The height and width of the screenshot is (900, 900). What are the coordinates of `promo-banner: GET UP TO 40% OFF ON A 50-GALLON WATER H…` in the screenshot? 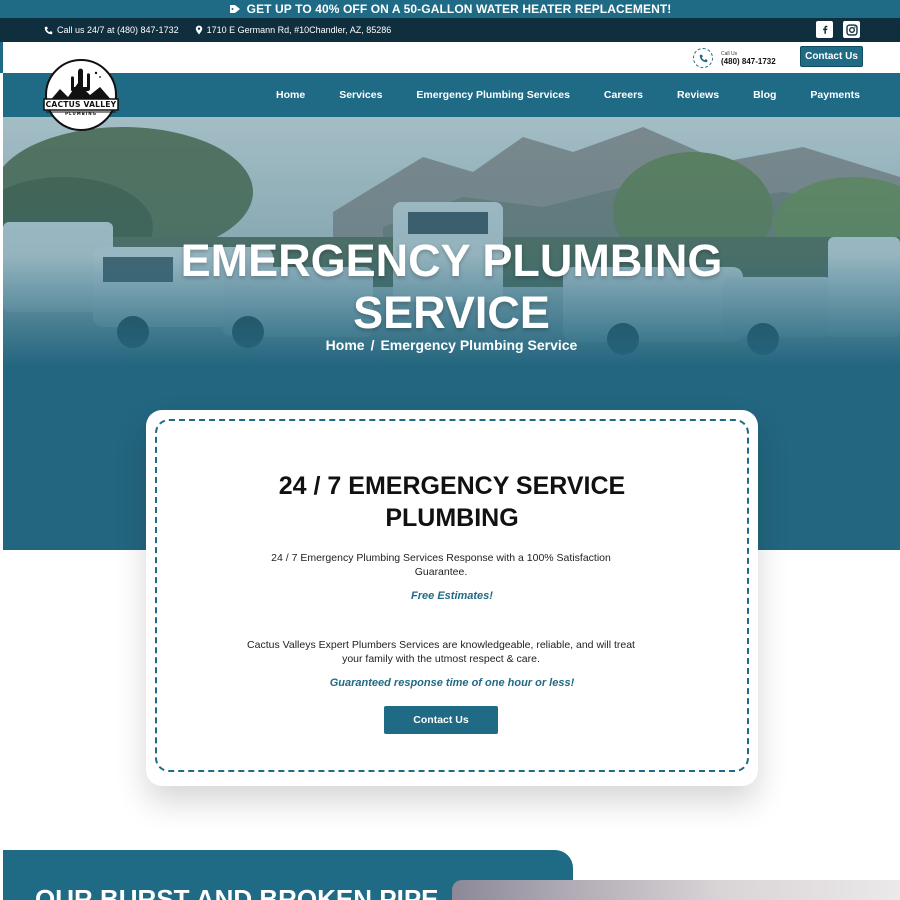 It's located at (450, 9).